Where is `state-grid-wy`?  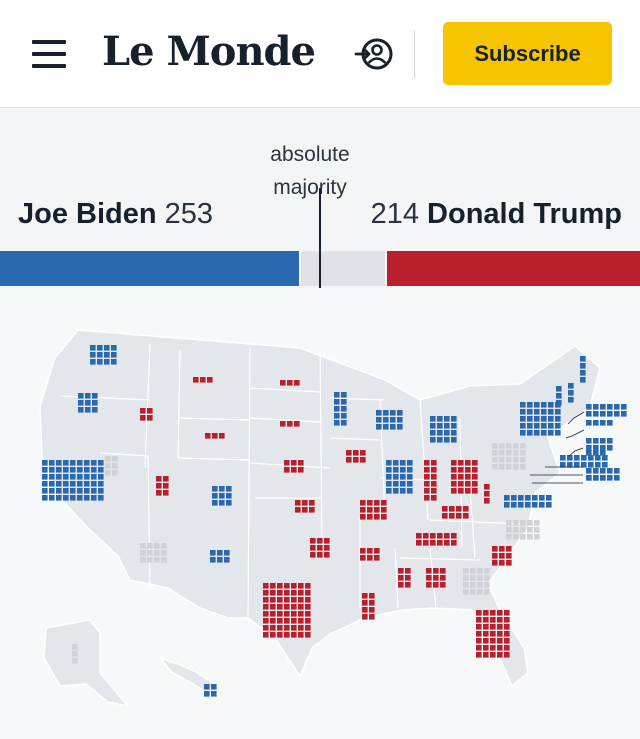
state-grid-wy is located at coordinates (290, 383).